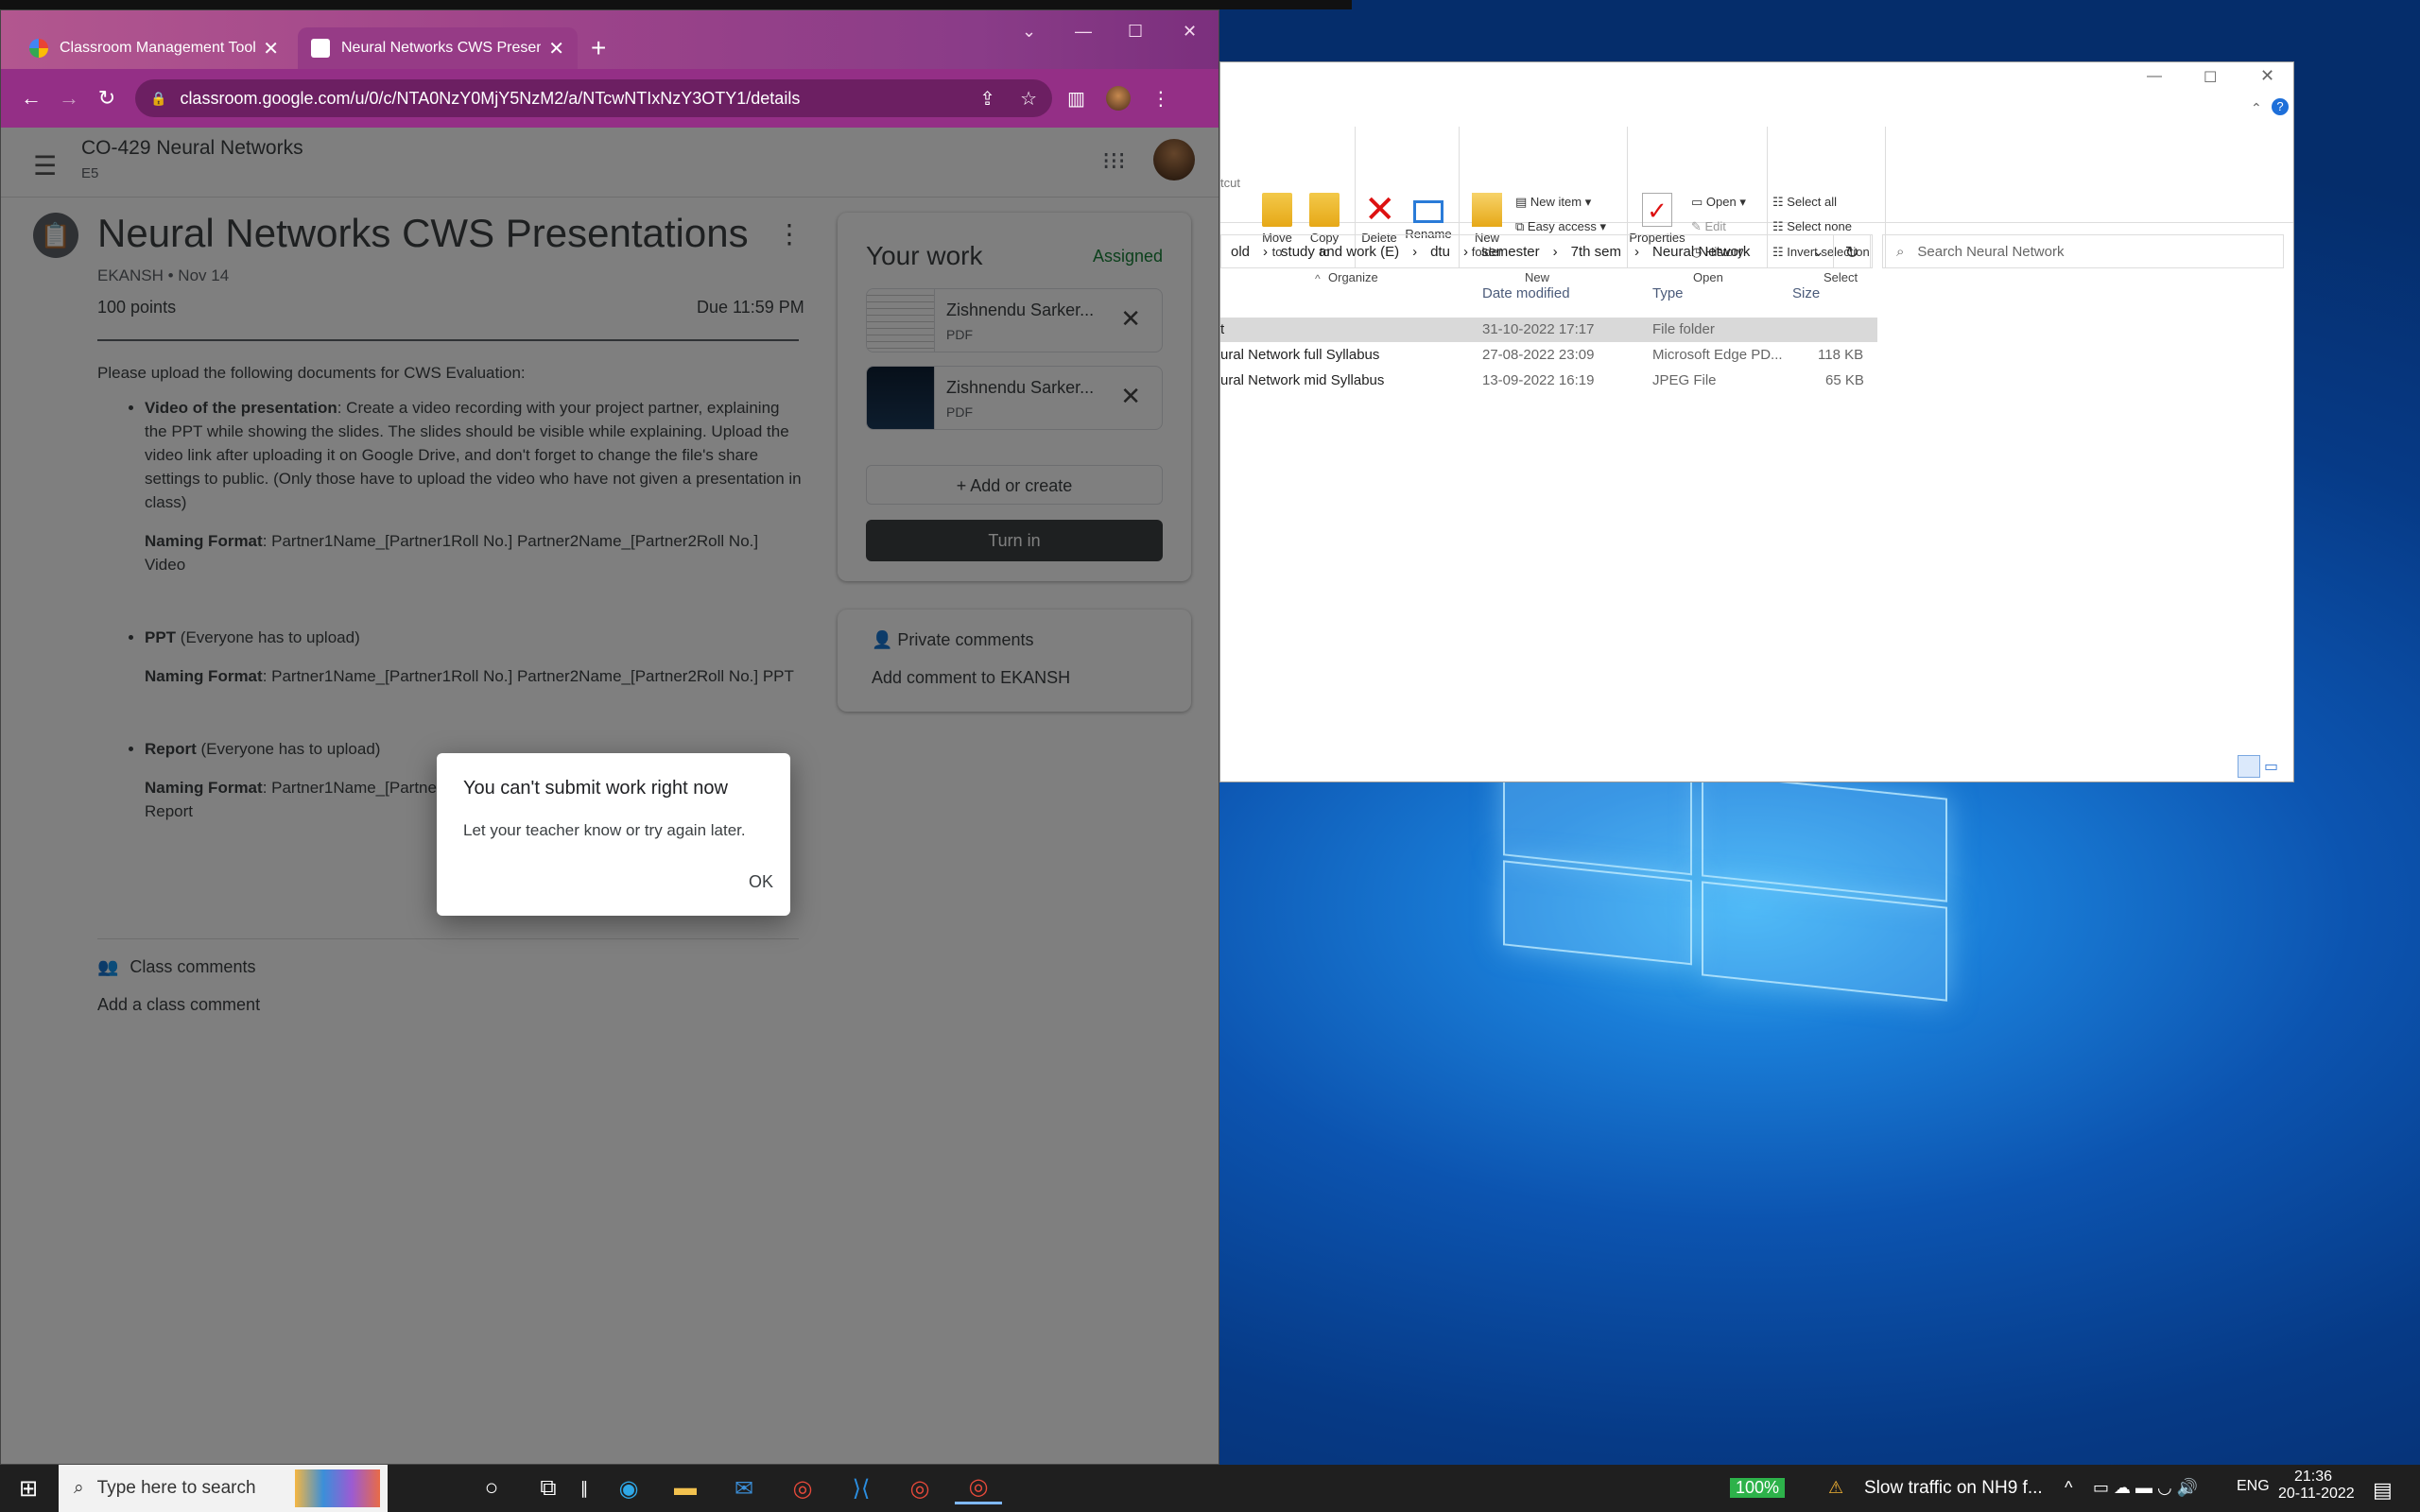  Describe the element at coordinates (1380, 210) in the screenshot. I see `delete-icon: ✕` at that location.